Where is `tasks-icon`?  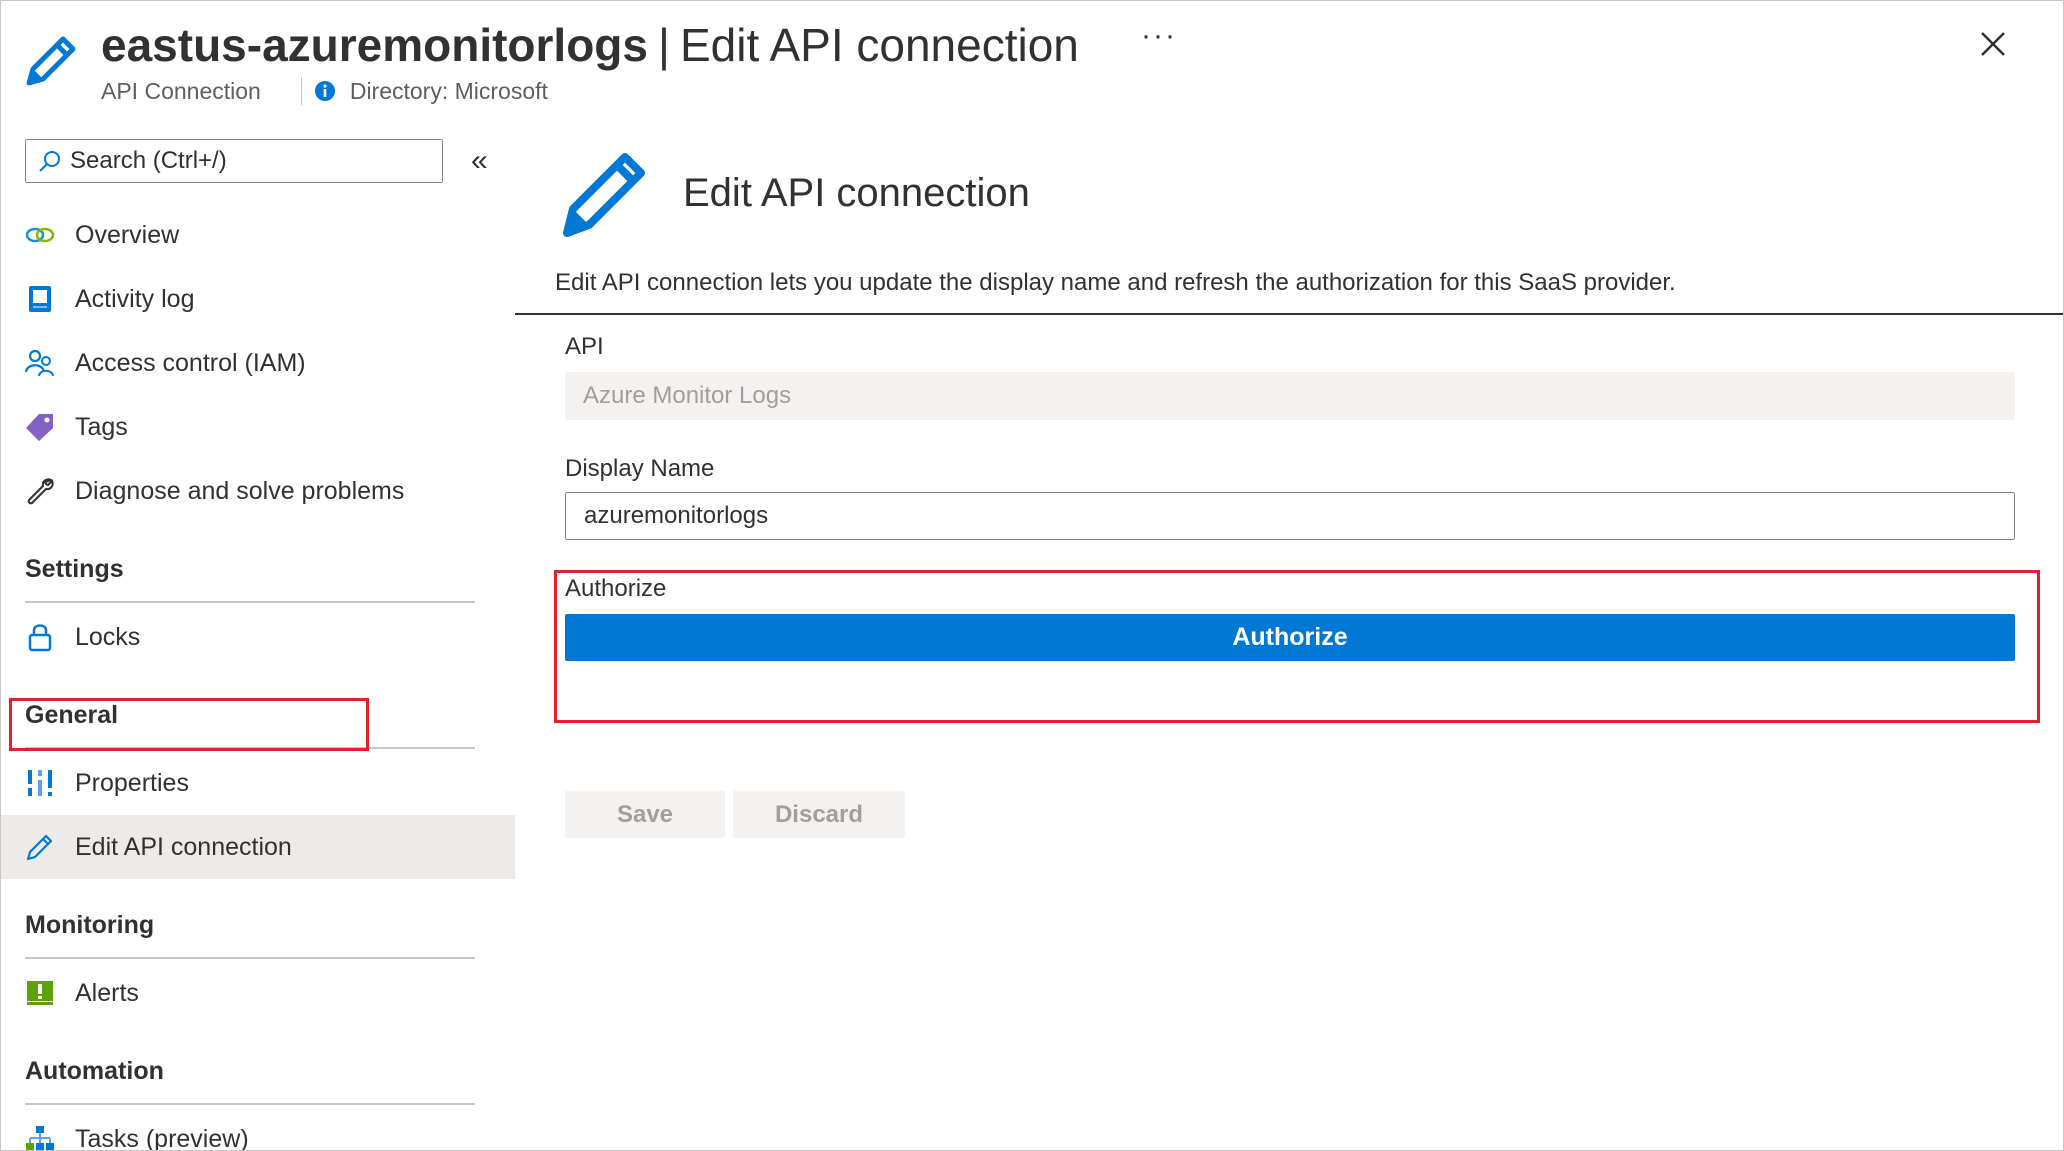
tasks-icon is located at coordinates (40, 1138).